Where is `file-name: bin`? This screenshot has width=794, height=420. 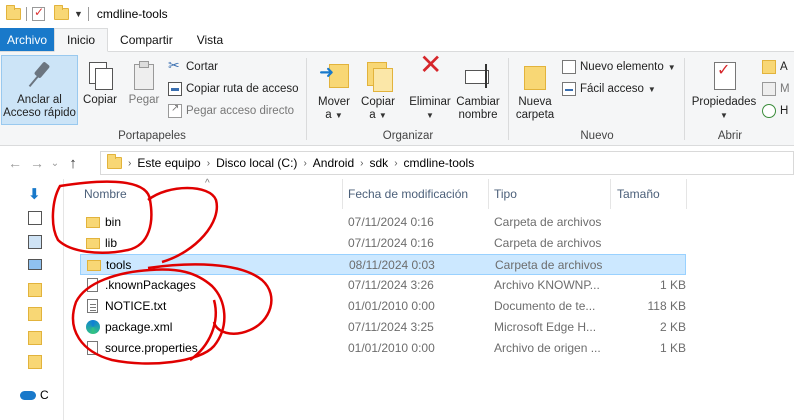
file-name: bin is located at coordinates (113, 222).